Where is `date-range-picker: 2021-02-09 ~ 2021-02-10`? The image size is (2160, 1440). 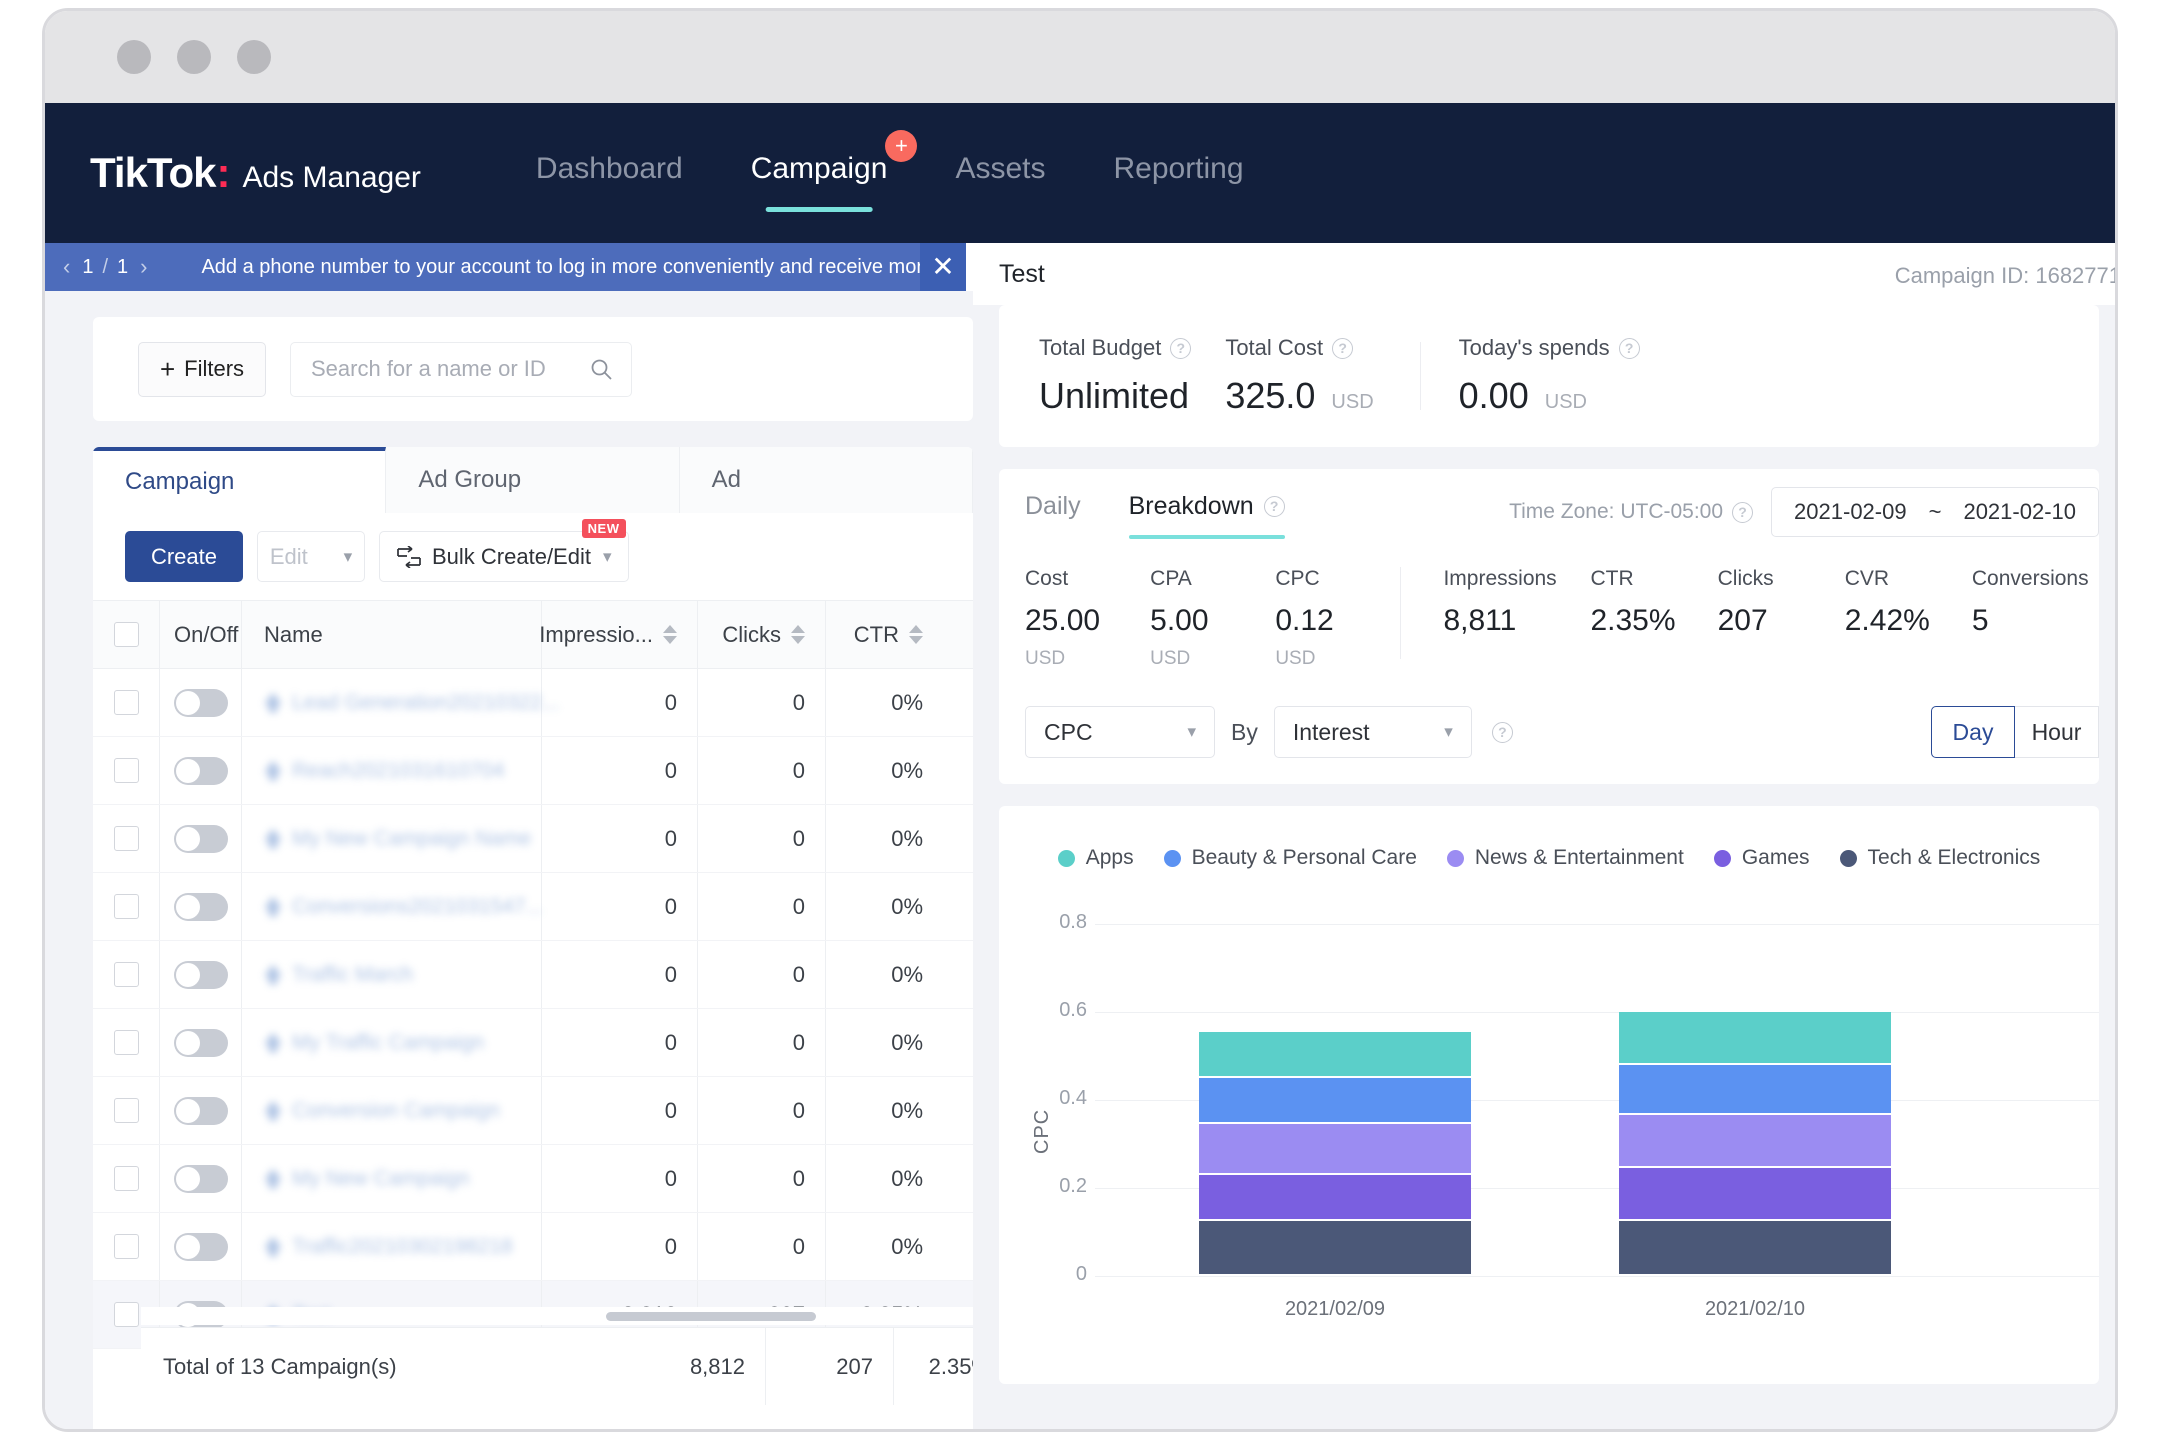
date-range-picker: 2021-02-09 ~ 2021-02-10 is located at coordinates (1935, 512).